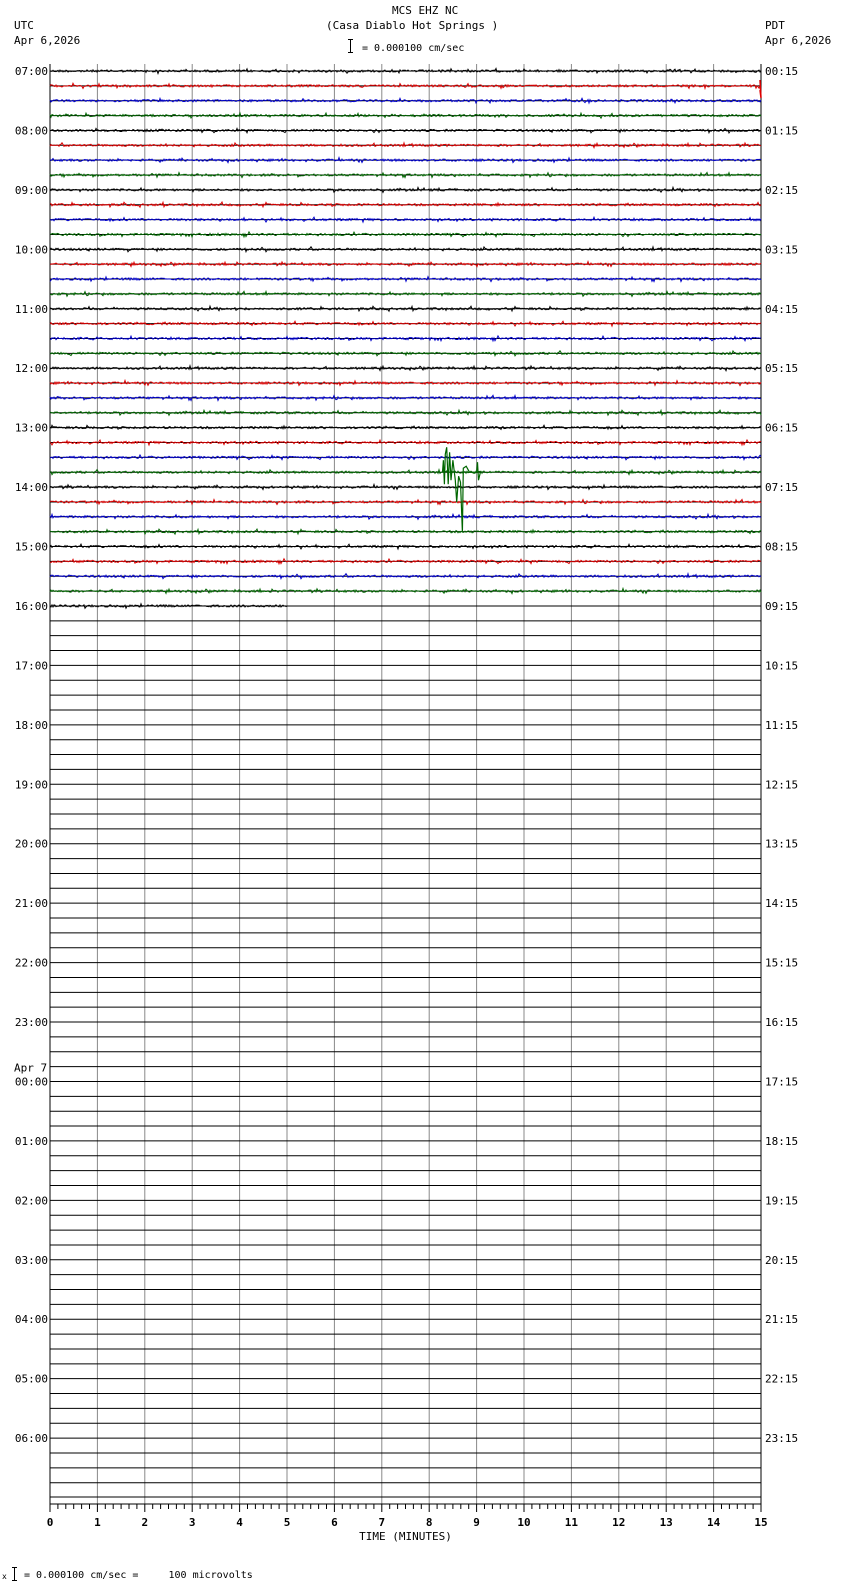 The width and height of the screenshot is (850, 1584). What do you see at coordinates (781, 1260) in the screenshot?
I see `pdt-hour-label: 20:15` at bounding box center [781, 1260].